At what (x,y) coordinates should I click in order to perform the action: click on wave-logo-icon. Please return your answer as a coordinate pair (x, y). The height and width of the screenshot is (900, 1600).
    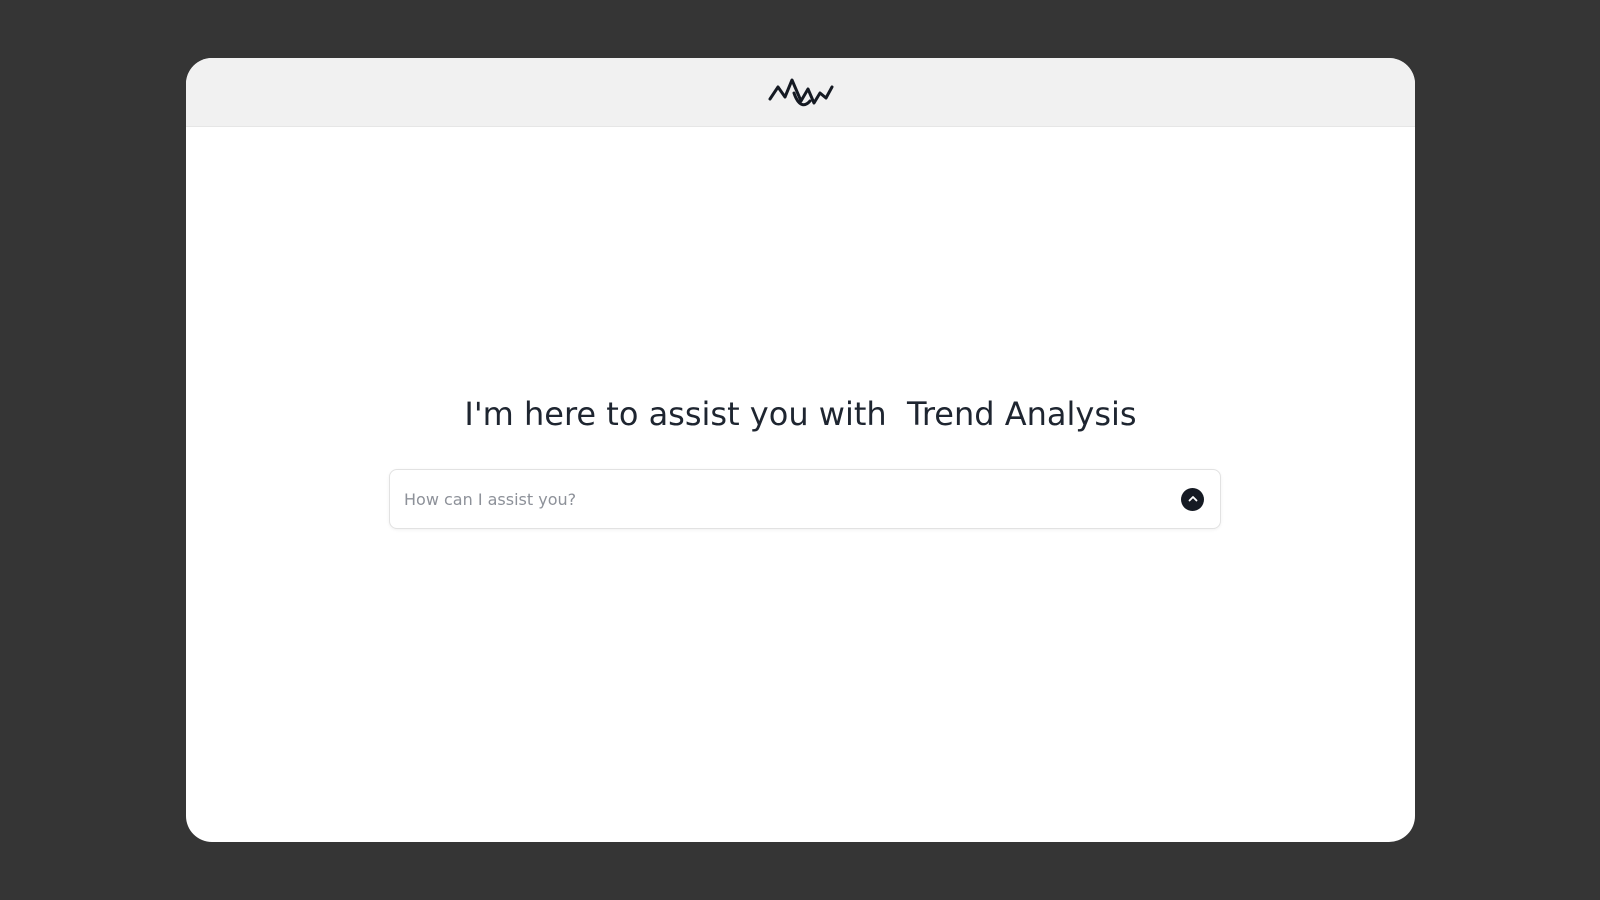
    Looking at the image, I should click on (800, 92).